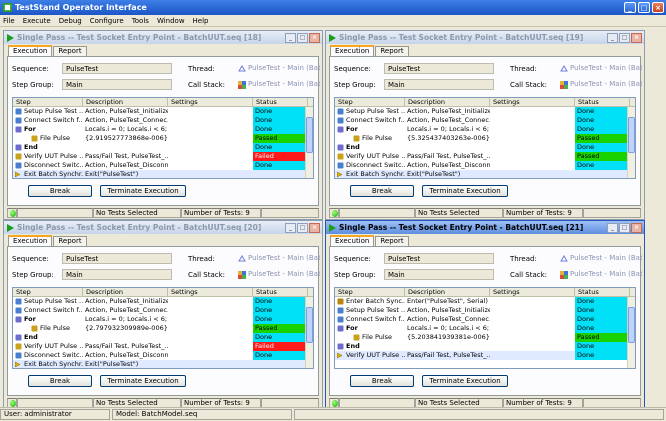 Image resolution: width=666 pixels, height=421 pixels. I want to click on menu-configure: Configure, so click(107, 21).